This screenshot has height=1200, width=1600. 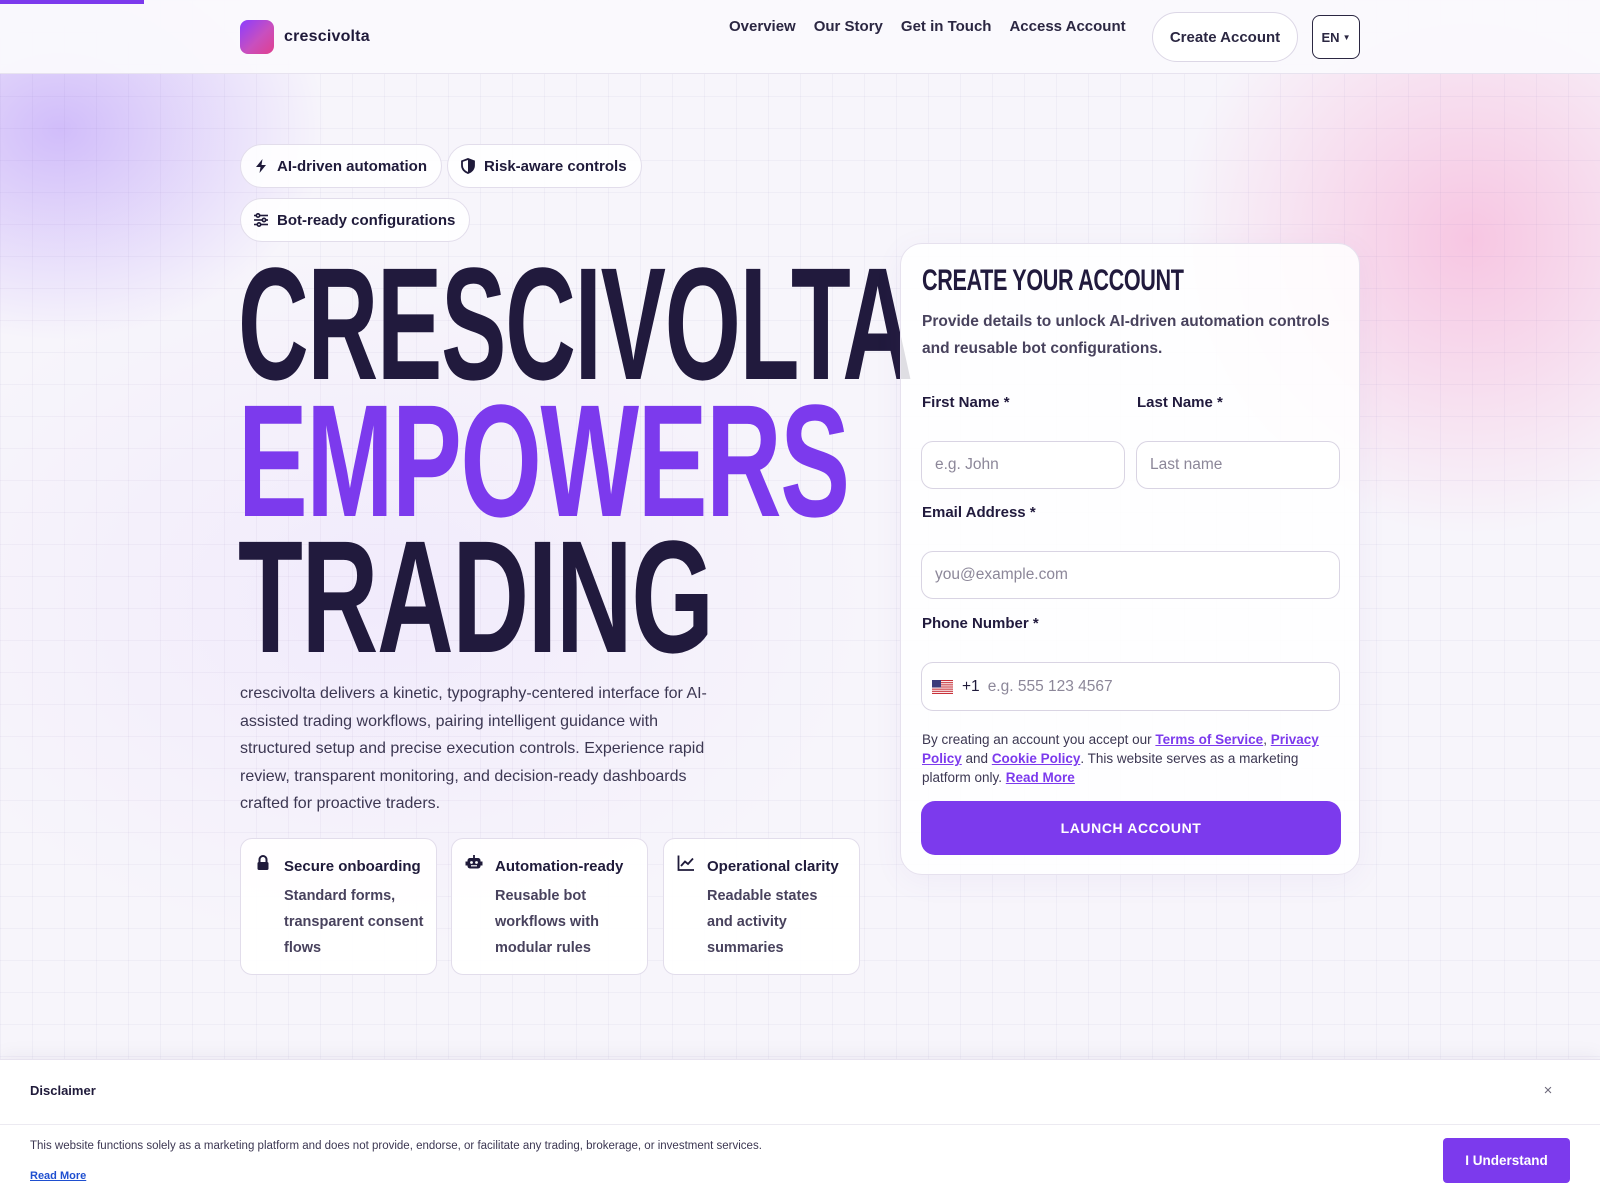 What do you see at coordinates (980, 623) in the screenshot?
I see `phone-label: Phone Number *` at bounding box center [980, 623].